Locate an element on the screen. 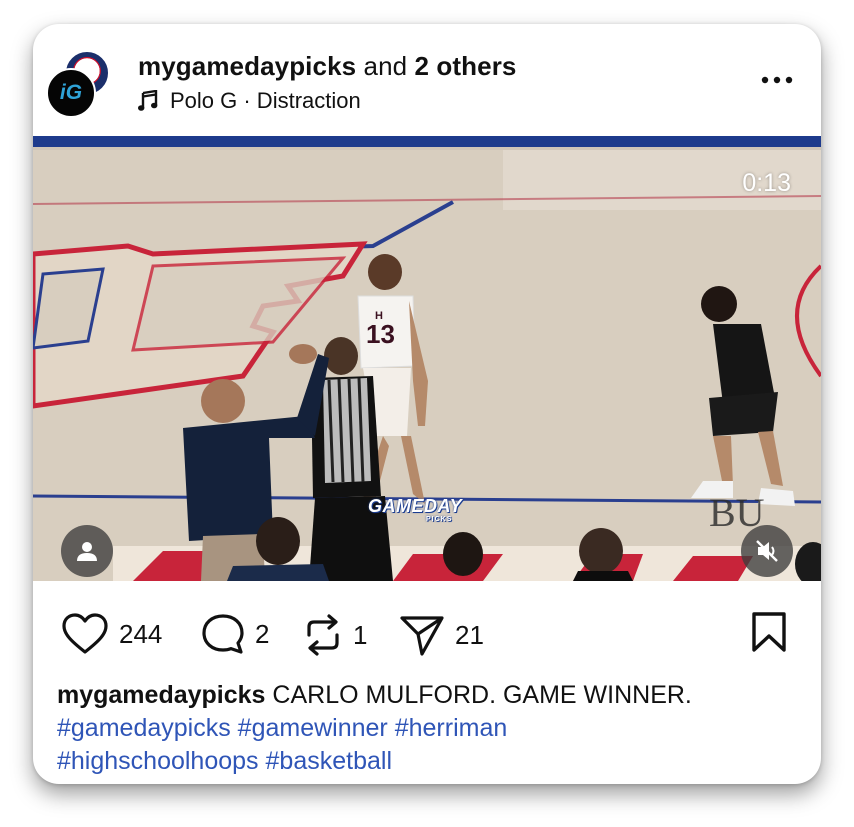 This screenshot has width=854, height=827. repost-button: 1 is located at coordinates (335, 635).